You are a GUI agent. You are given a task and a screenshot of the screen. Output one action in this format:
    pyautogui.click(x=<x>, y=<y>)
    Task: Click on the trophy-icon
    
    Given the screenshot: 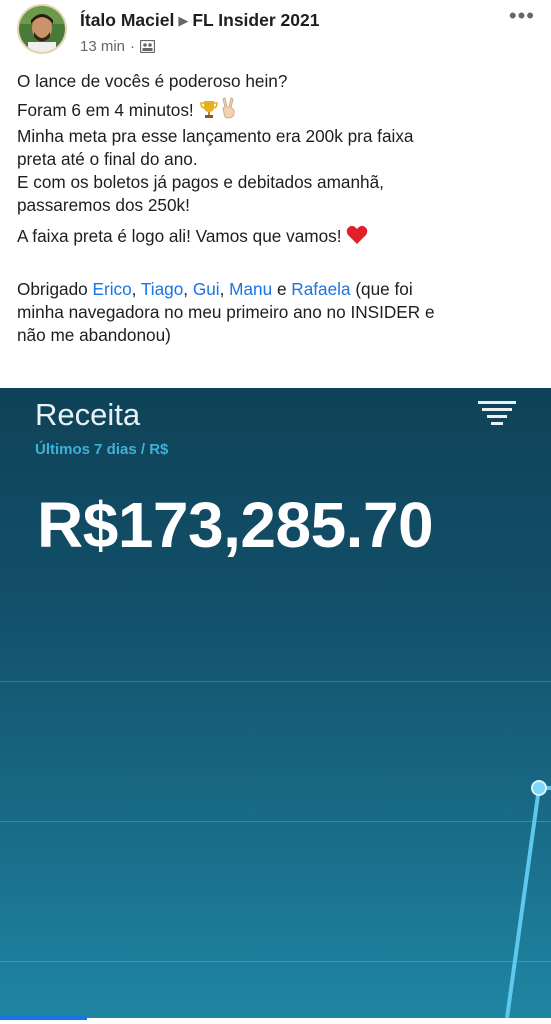 What is the action you would take?
    pyautogui.click(x=209, y=112)
    